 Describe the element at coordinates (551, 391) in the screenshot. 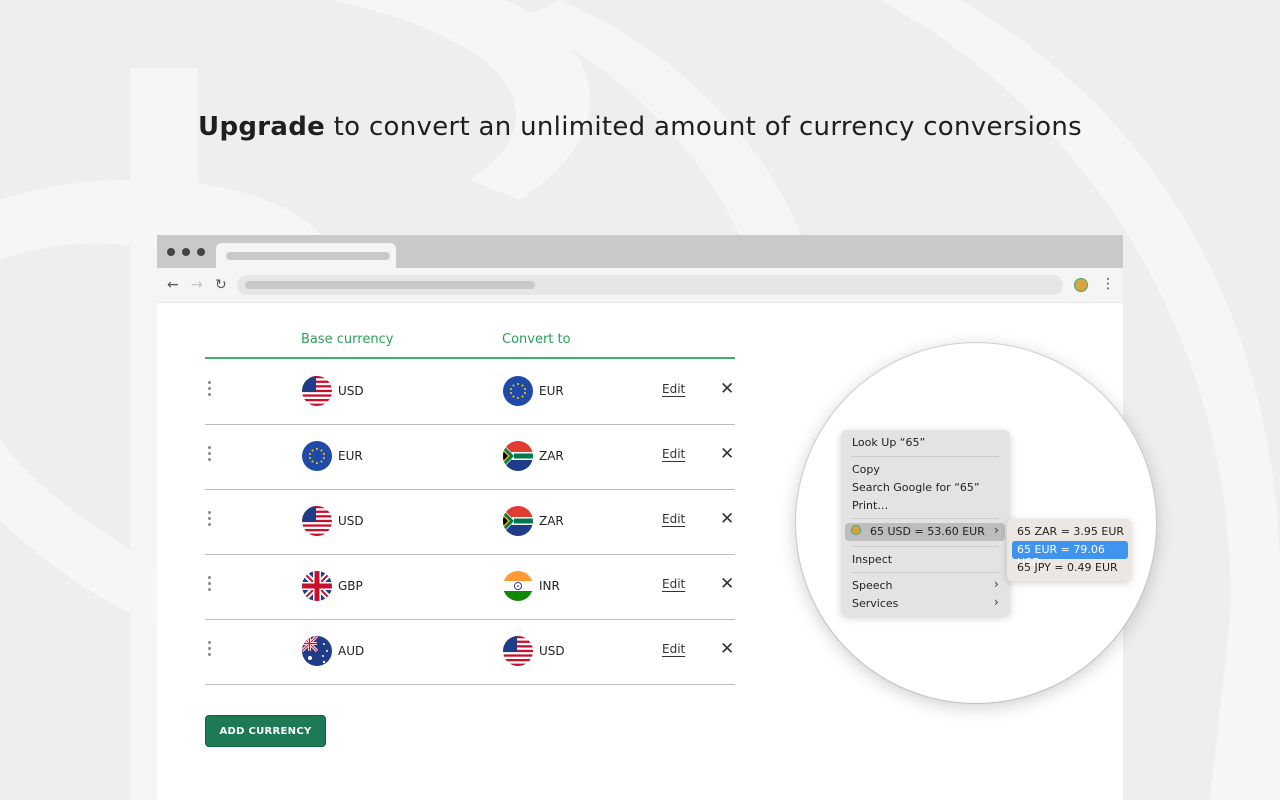

I see `target-currency-code: EUR` at that location.